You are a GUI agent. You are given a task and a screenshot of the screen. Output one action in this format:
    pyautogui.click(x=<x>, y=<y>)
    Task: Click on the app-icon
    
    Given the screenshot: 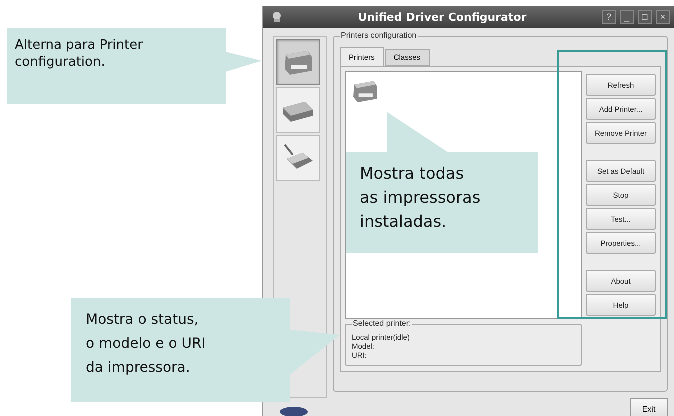 What is the action you would take?
    pyautogui.click(x=277, y=17)
    